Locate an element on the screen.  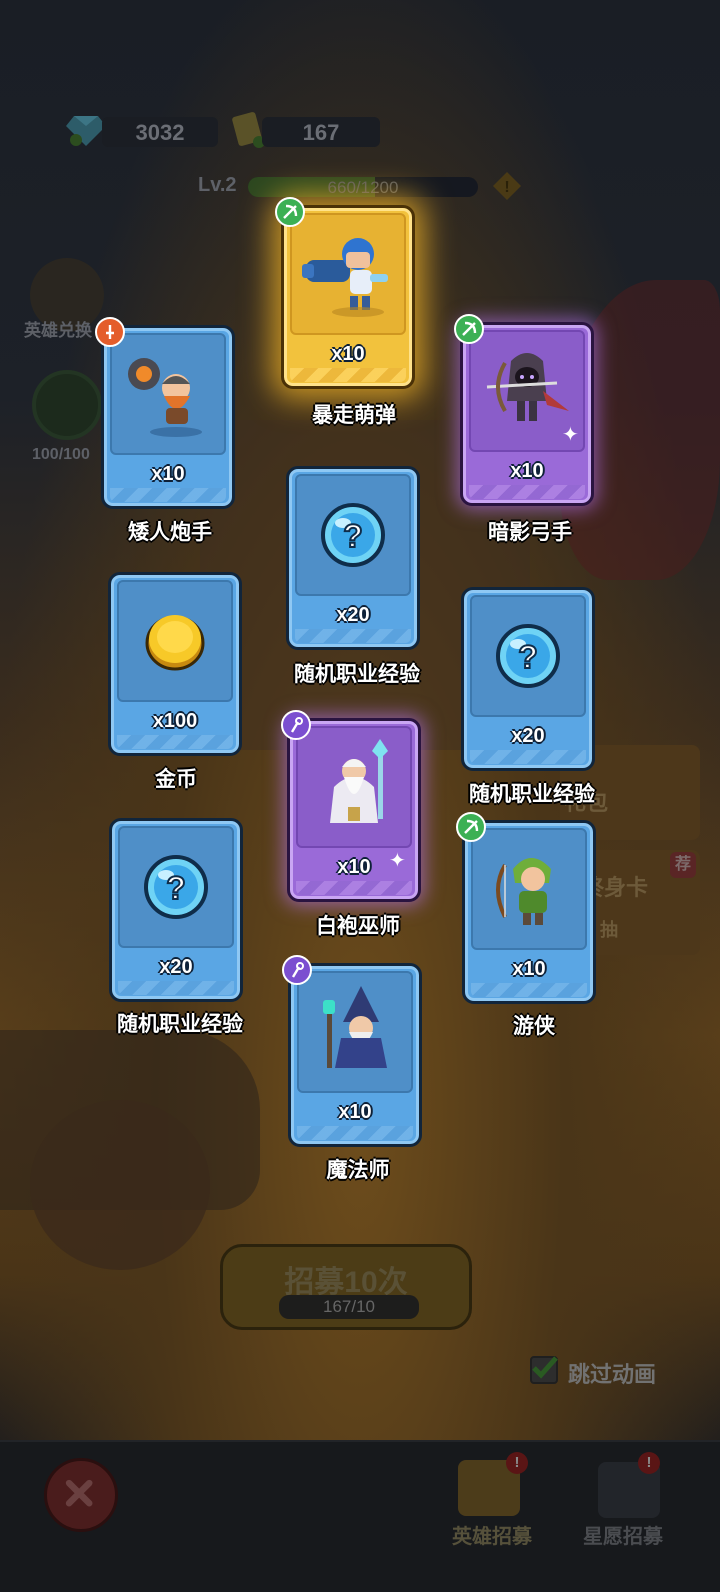
gem-counter: 3032 is located at coordinates (160, 132).